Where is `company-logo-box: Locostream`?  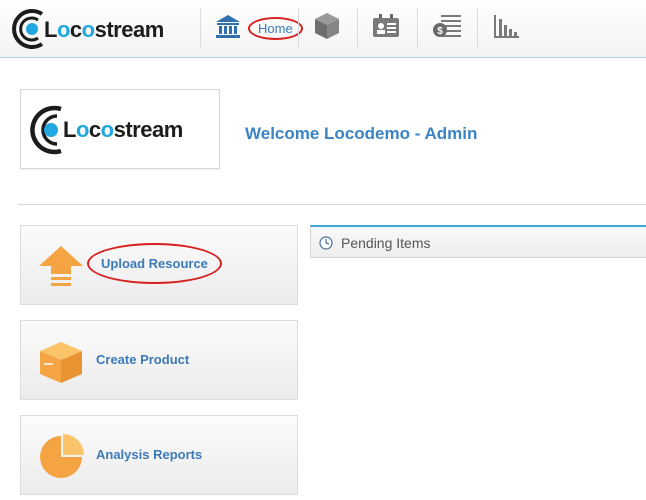 company-logo-box: Locostream is located at coordinates (120, 129).